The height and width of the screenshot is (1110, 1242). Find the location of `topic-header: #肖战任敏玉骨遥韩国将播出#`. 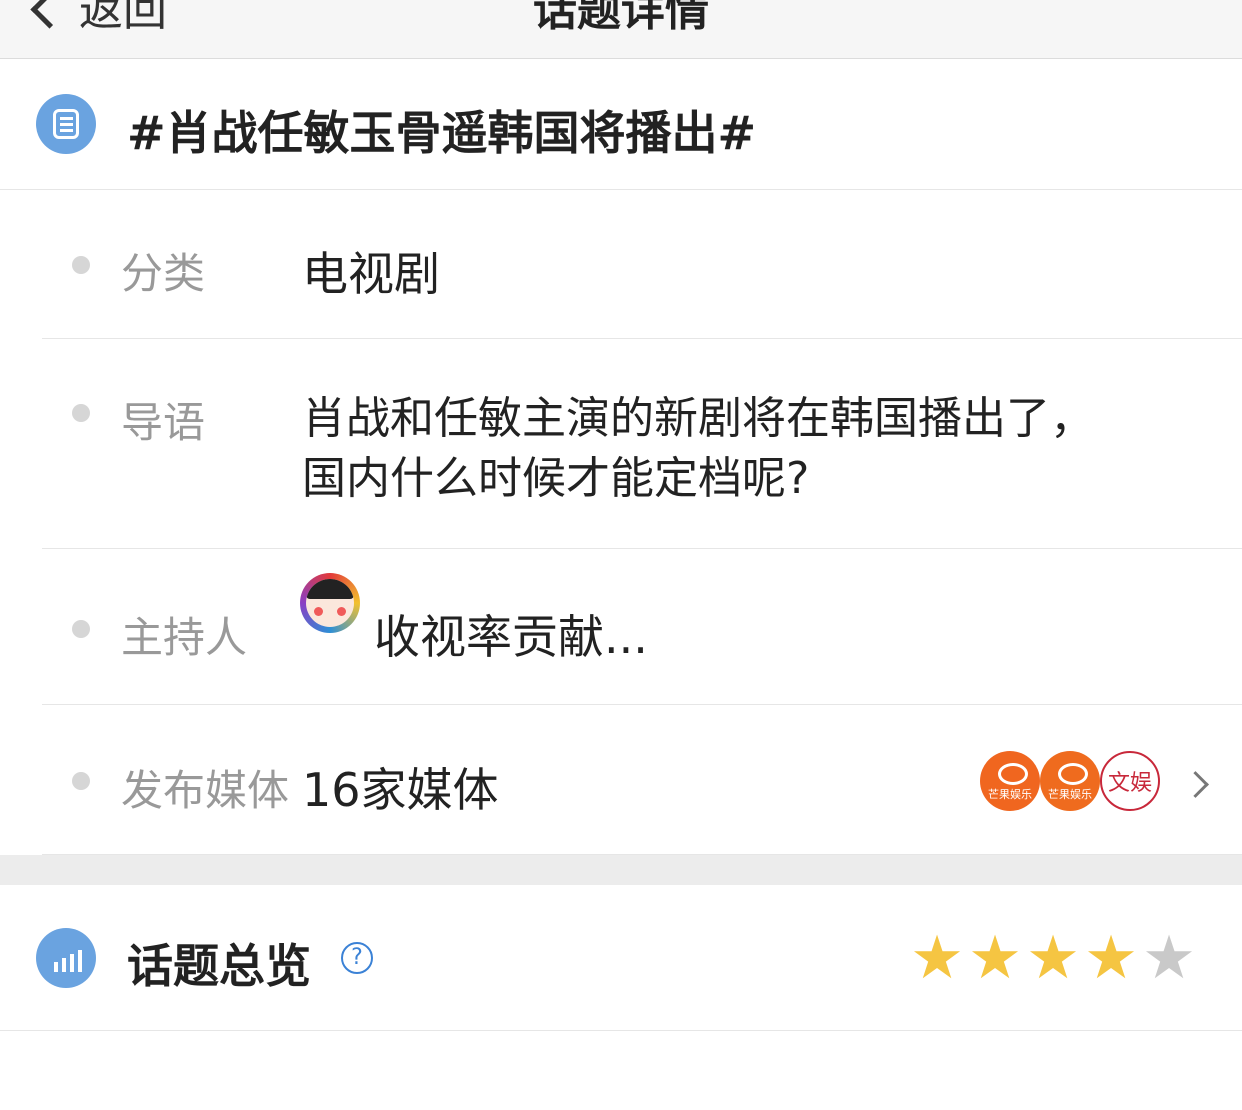

topic-header: #肖战任敏玉骨遥韩国将播出# is located at coordinates (621, 124).